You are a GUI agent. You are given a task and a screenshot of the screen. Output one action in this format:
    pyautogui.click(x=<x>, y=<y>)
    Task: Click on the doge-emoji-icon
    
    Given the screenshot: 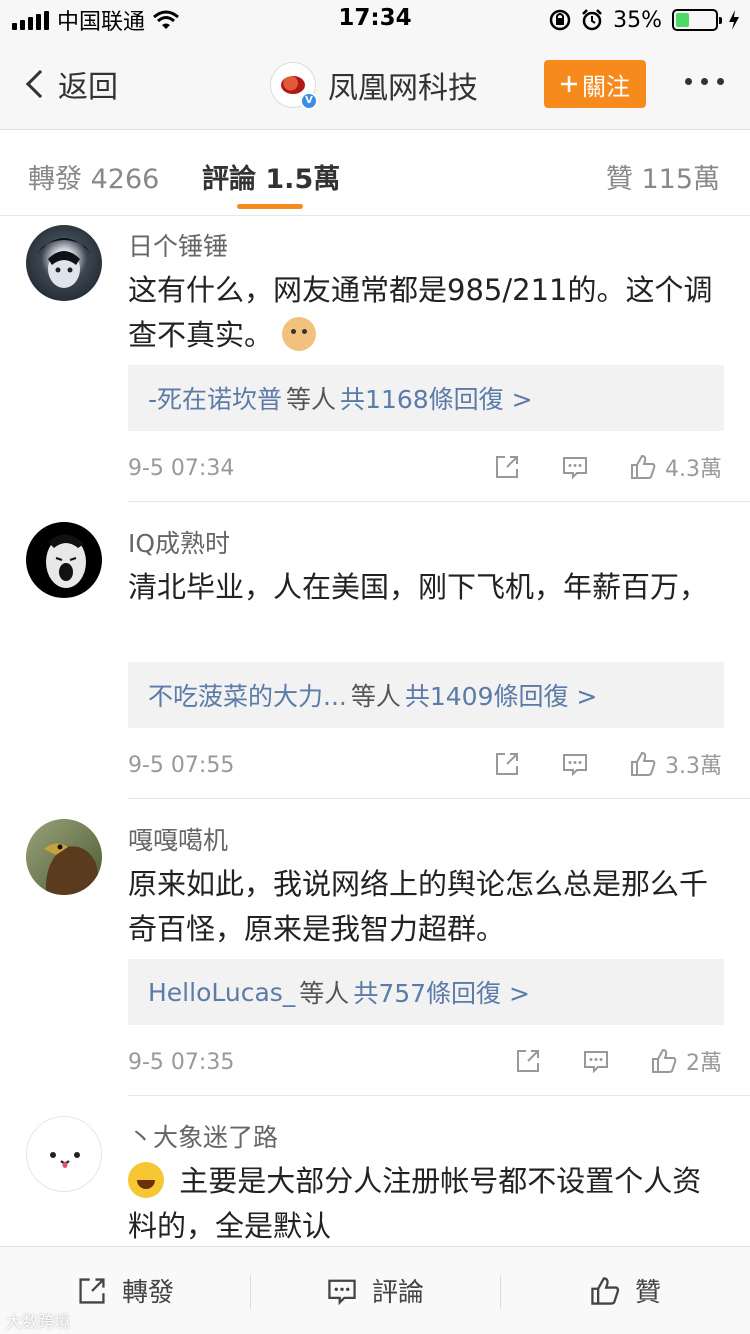 What is the action you would take?
    pyautogui.click(x=299, y=334)
    